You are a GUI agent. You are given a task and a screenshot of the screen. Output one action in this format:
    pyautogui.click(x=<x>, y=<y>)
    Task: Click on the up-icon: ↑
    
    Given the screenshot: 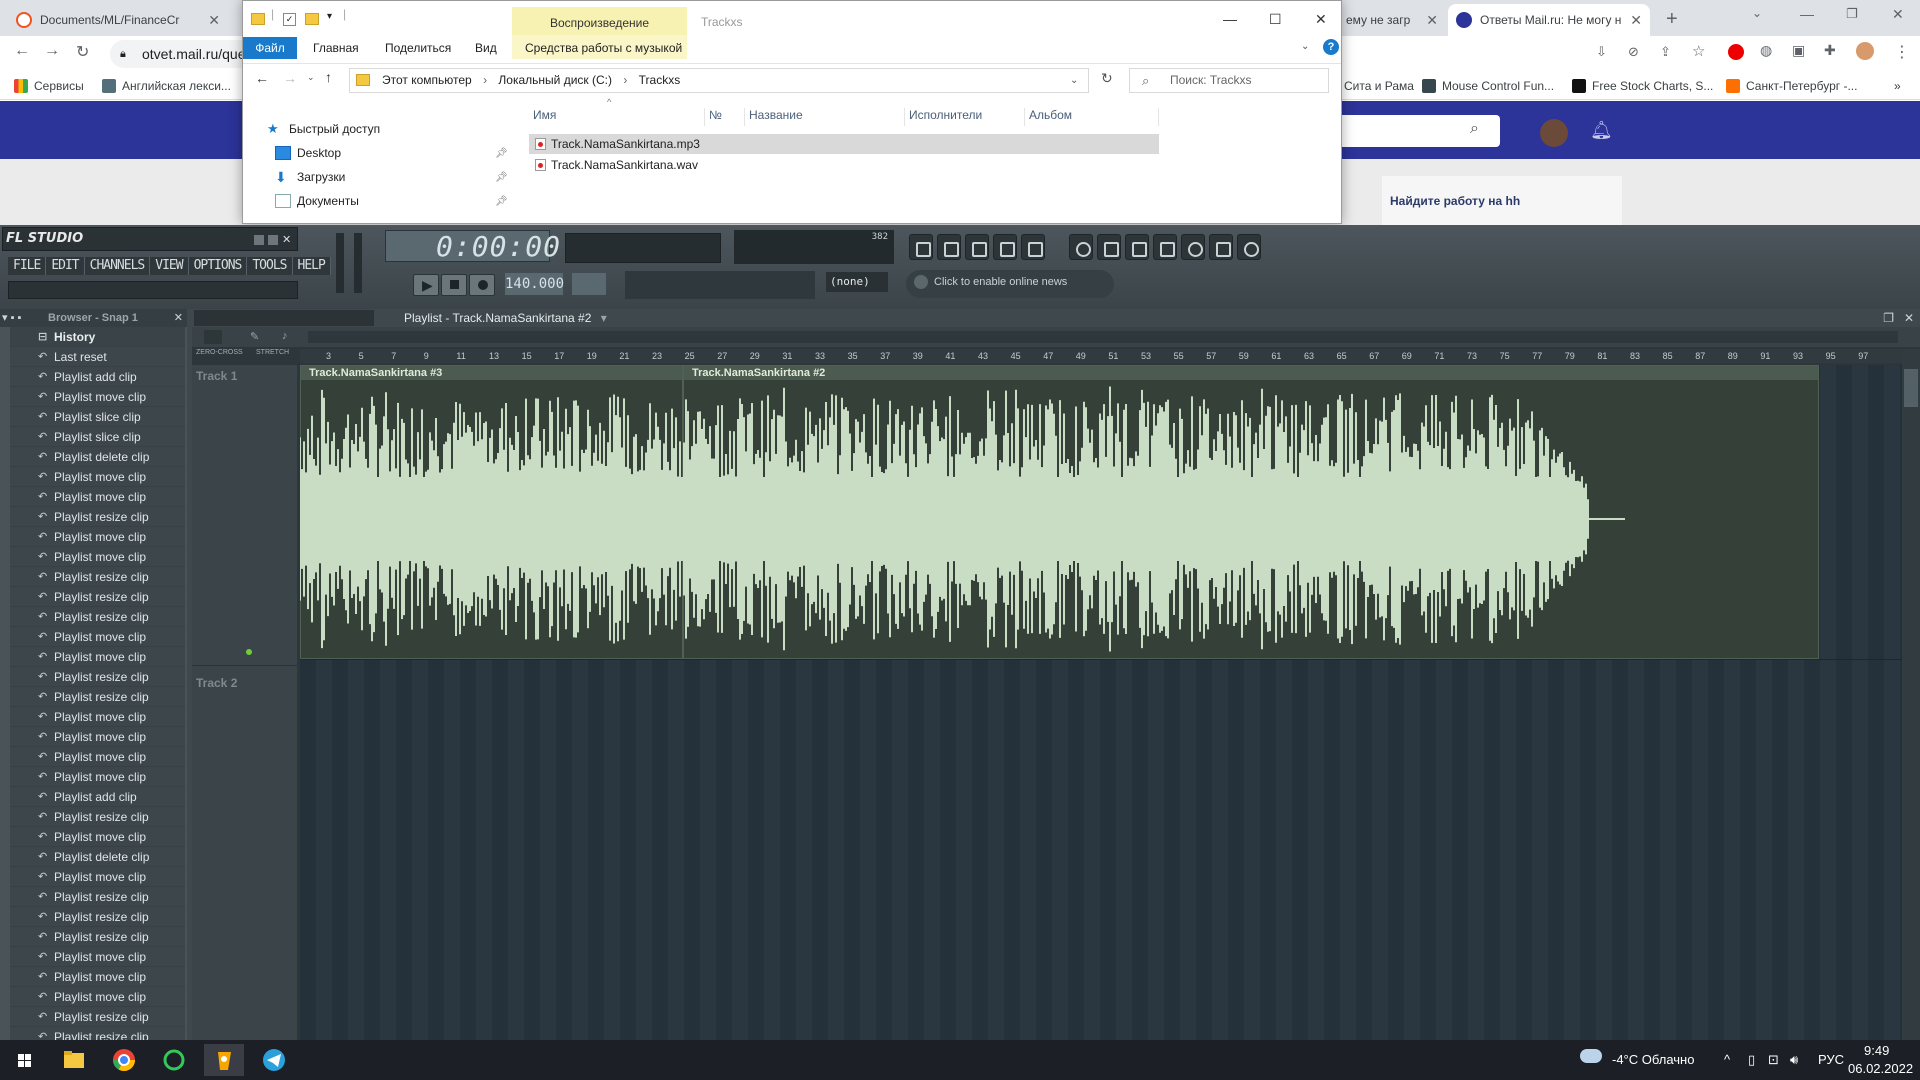 What is the action you would take?
    pyautogui.click(x=328, y=77)
    